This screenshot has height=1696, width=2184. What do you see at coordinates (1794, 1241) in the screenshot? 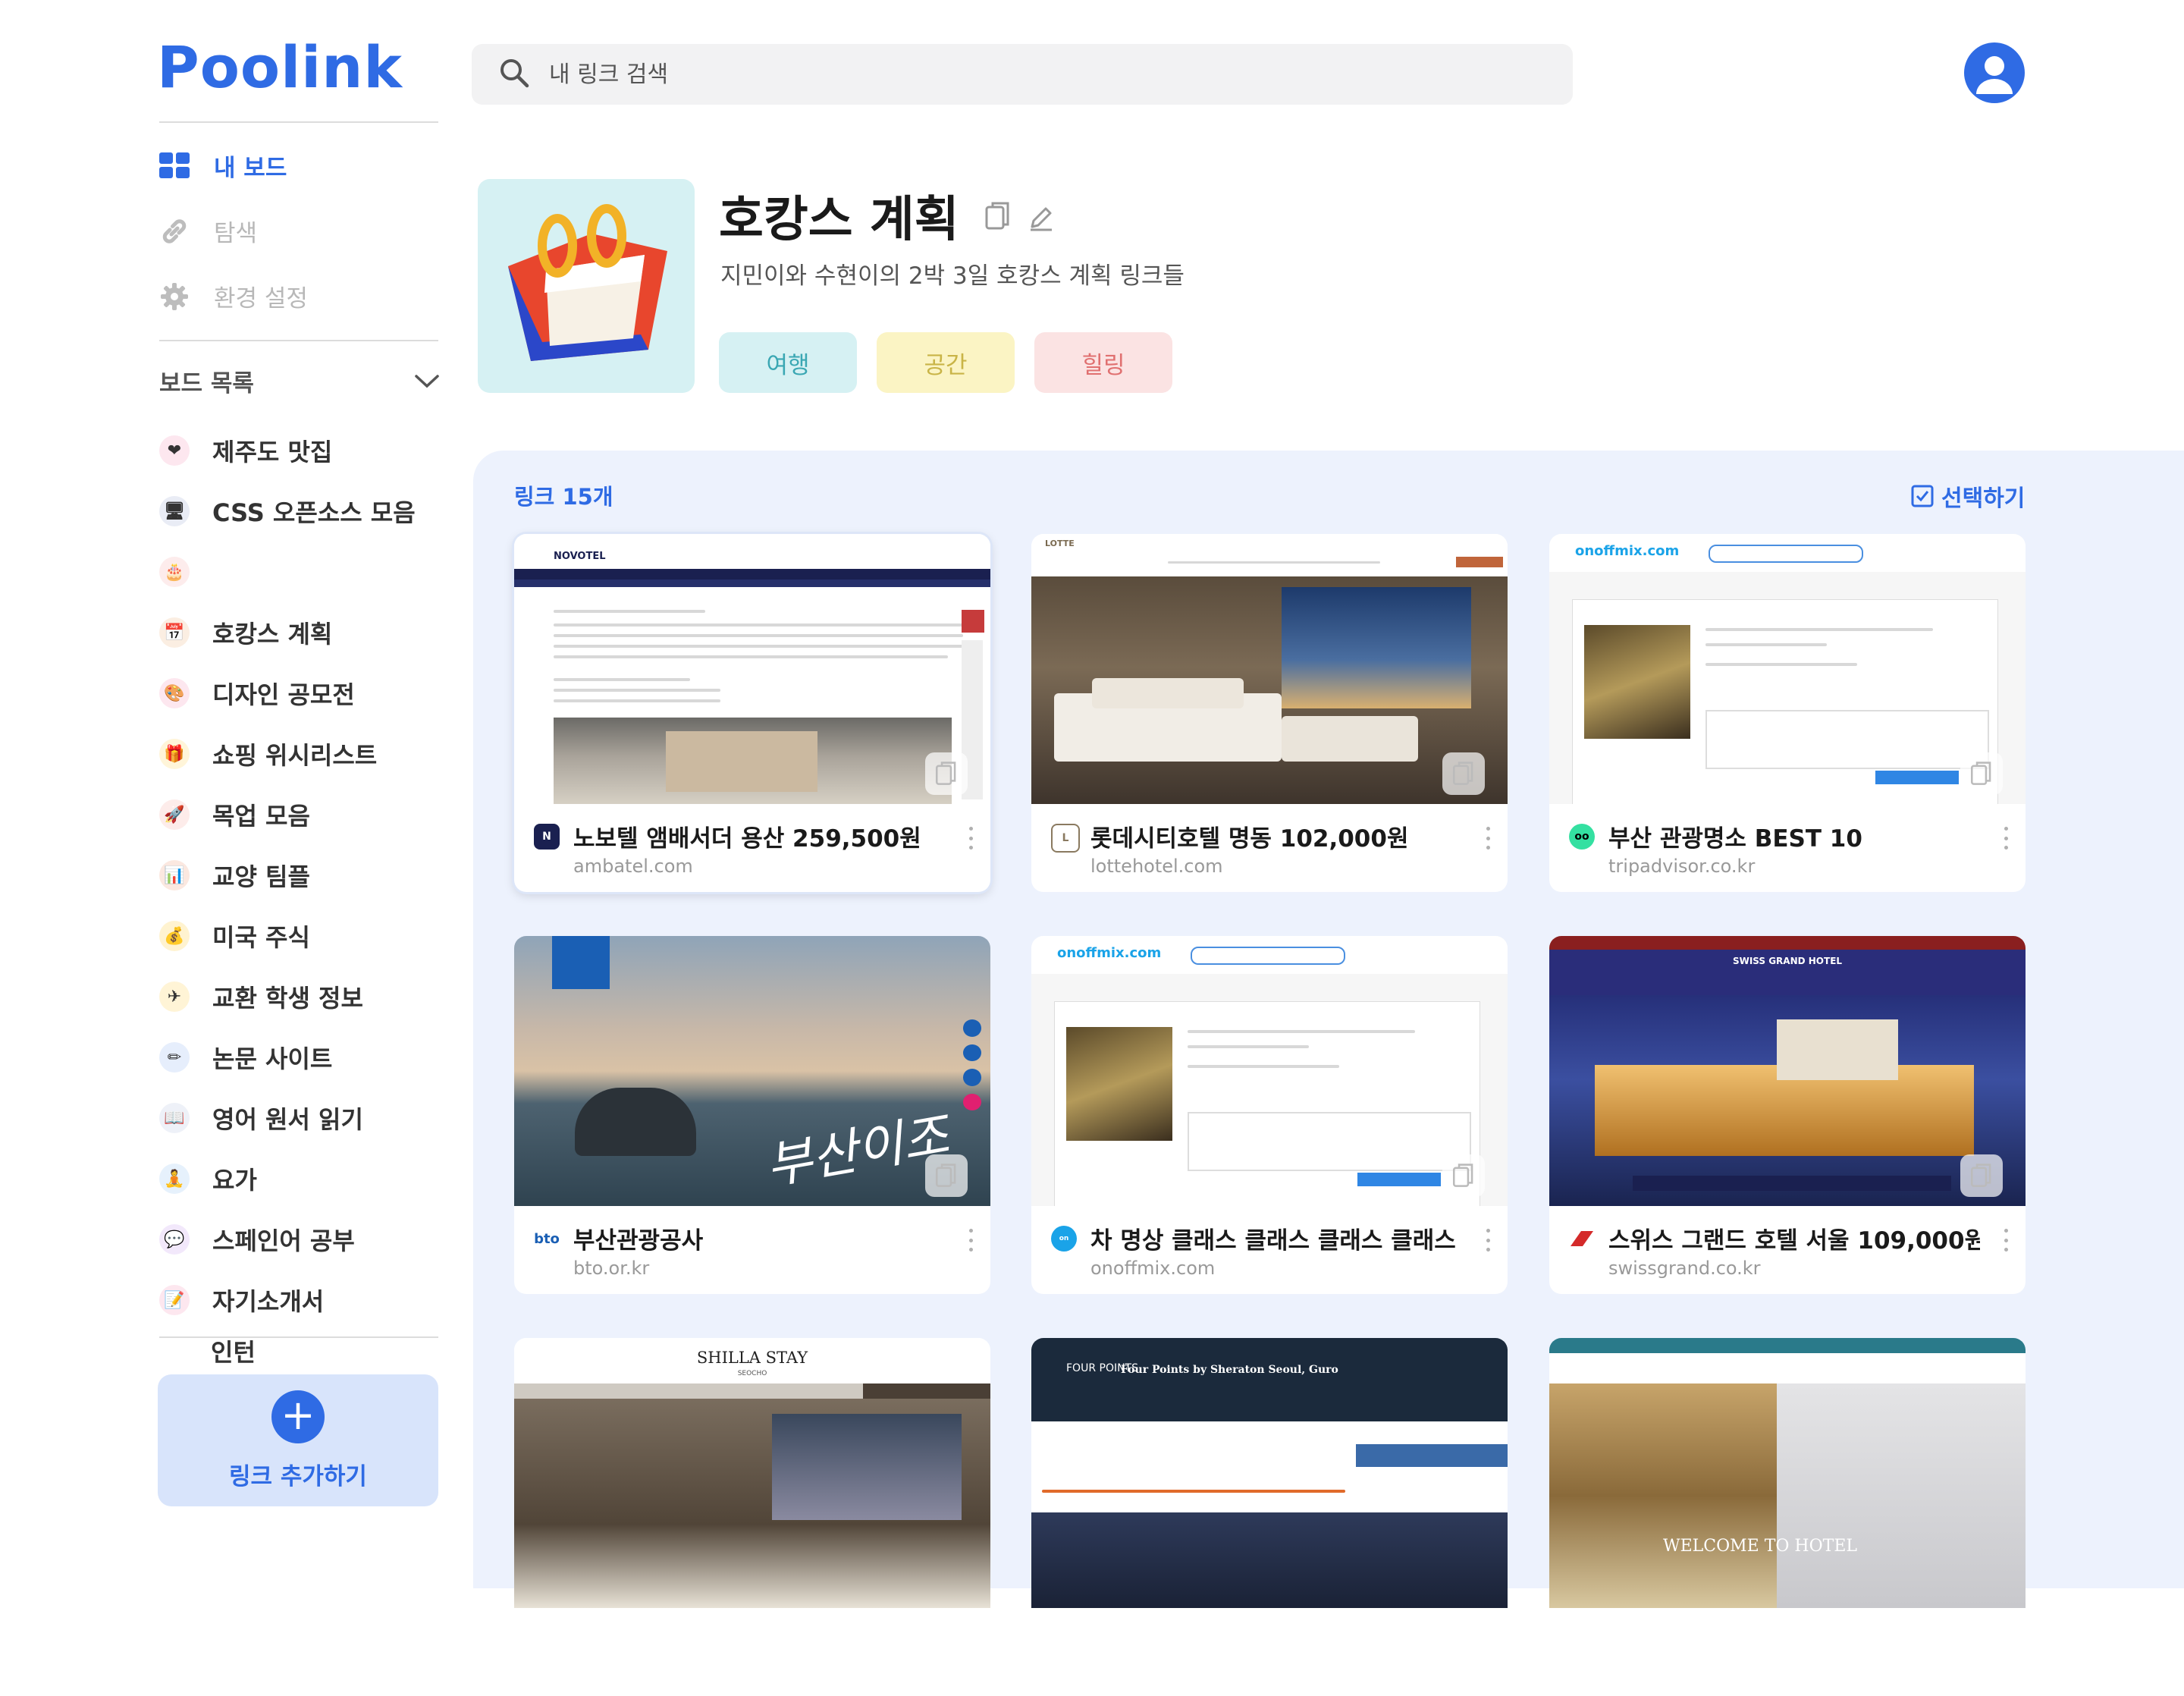
I see `link-title: 스위스 그랜드 호텔 서울 109,000원` at bounding box center [1794, 1241].